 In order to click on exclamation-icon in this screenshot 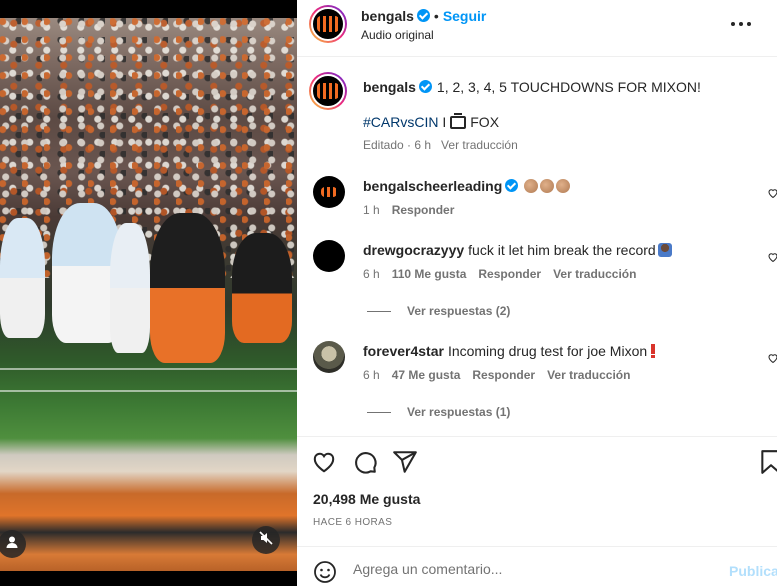, I will do `click(653, 351)`.